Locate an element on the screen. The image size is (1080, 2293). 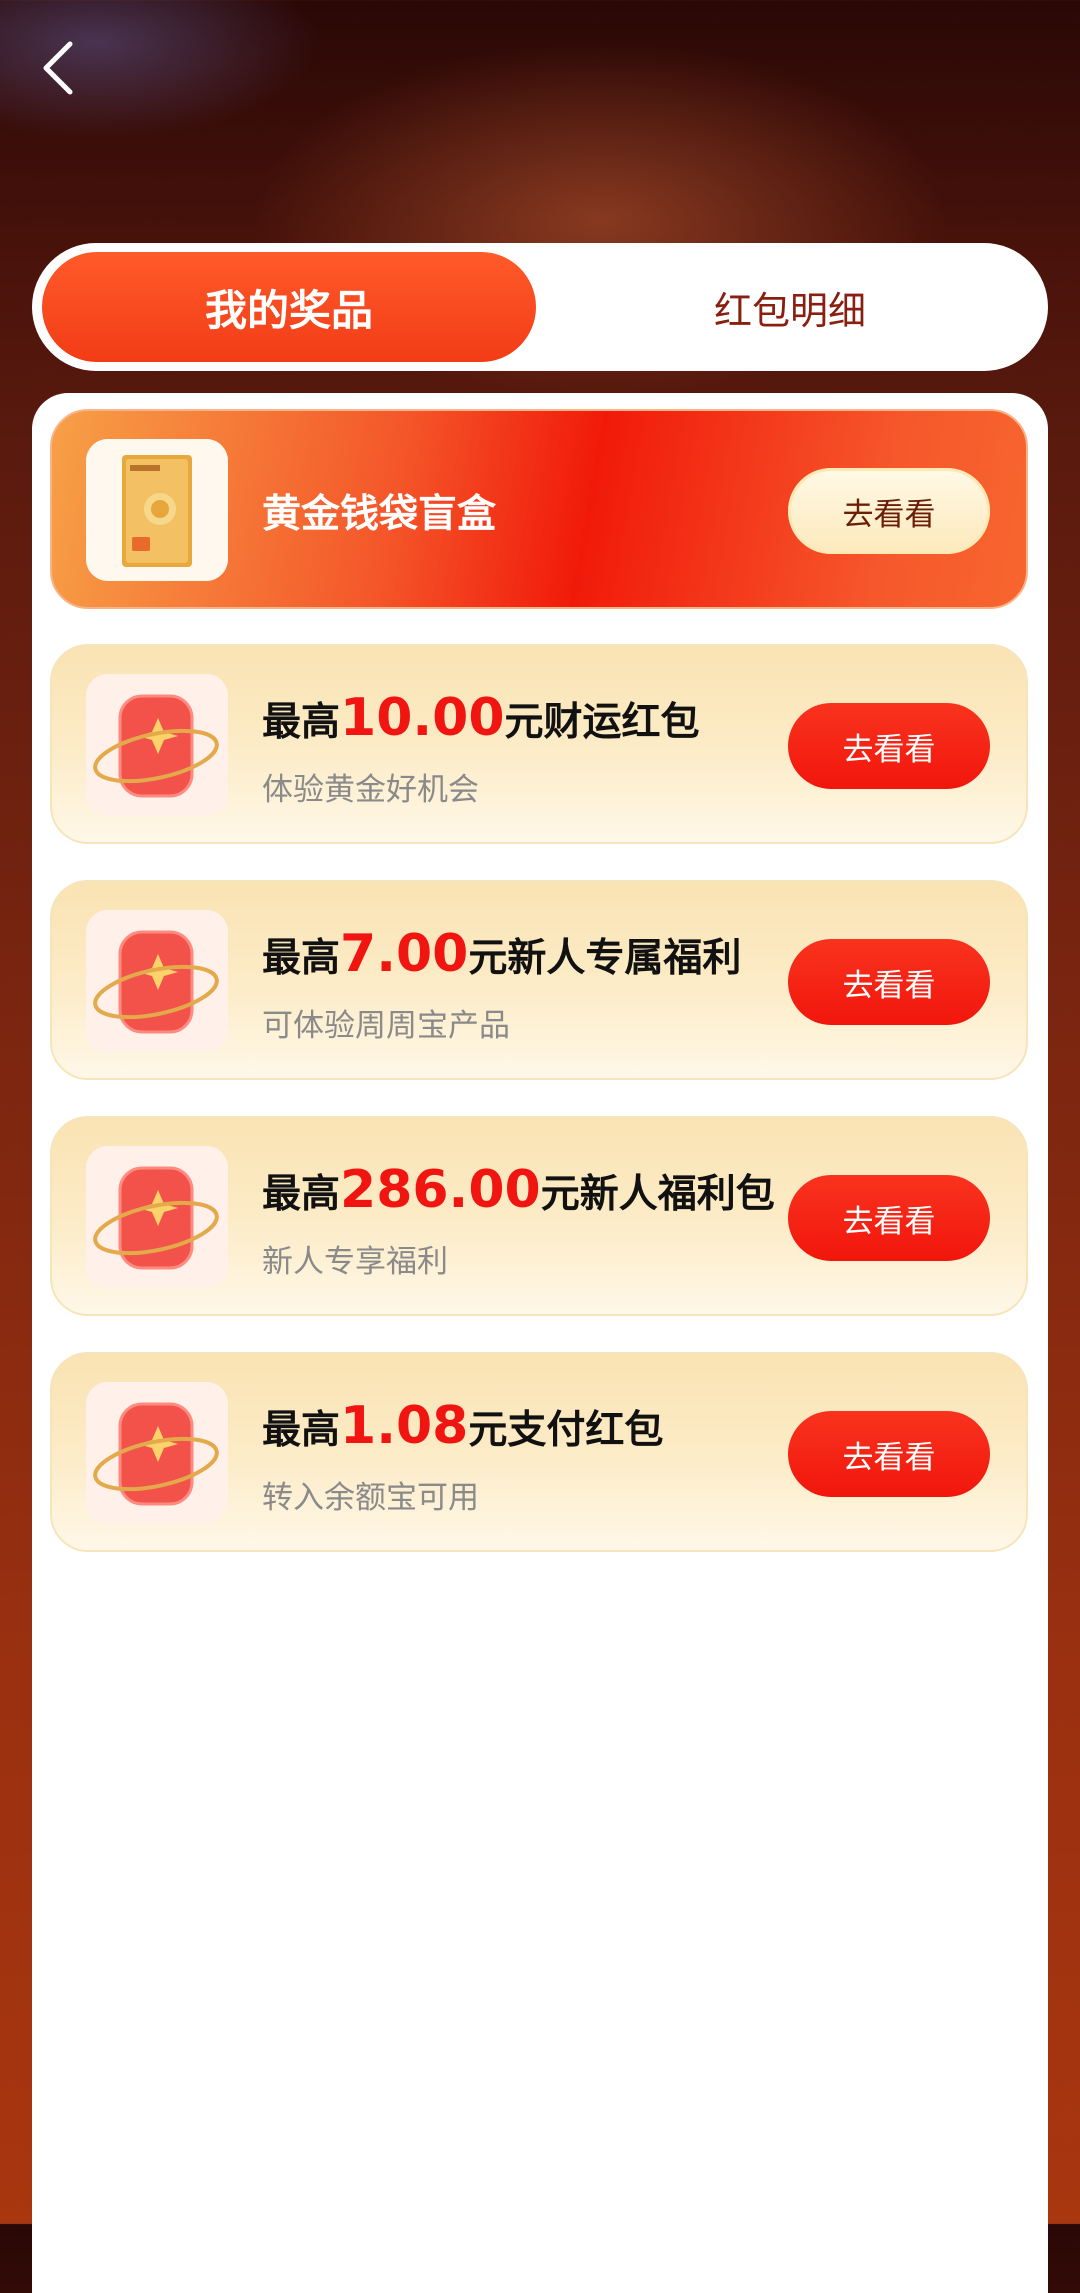
reward-amount: 286.00 is located at coordinates (440, 1190).